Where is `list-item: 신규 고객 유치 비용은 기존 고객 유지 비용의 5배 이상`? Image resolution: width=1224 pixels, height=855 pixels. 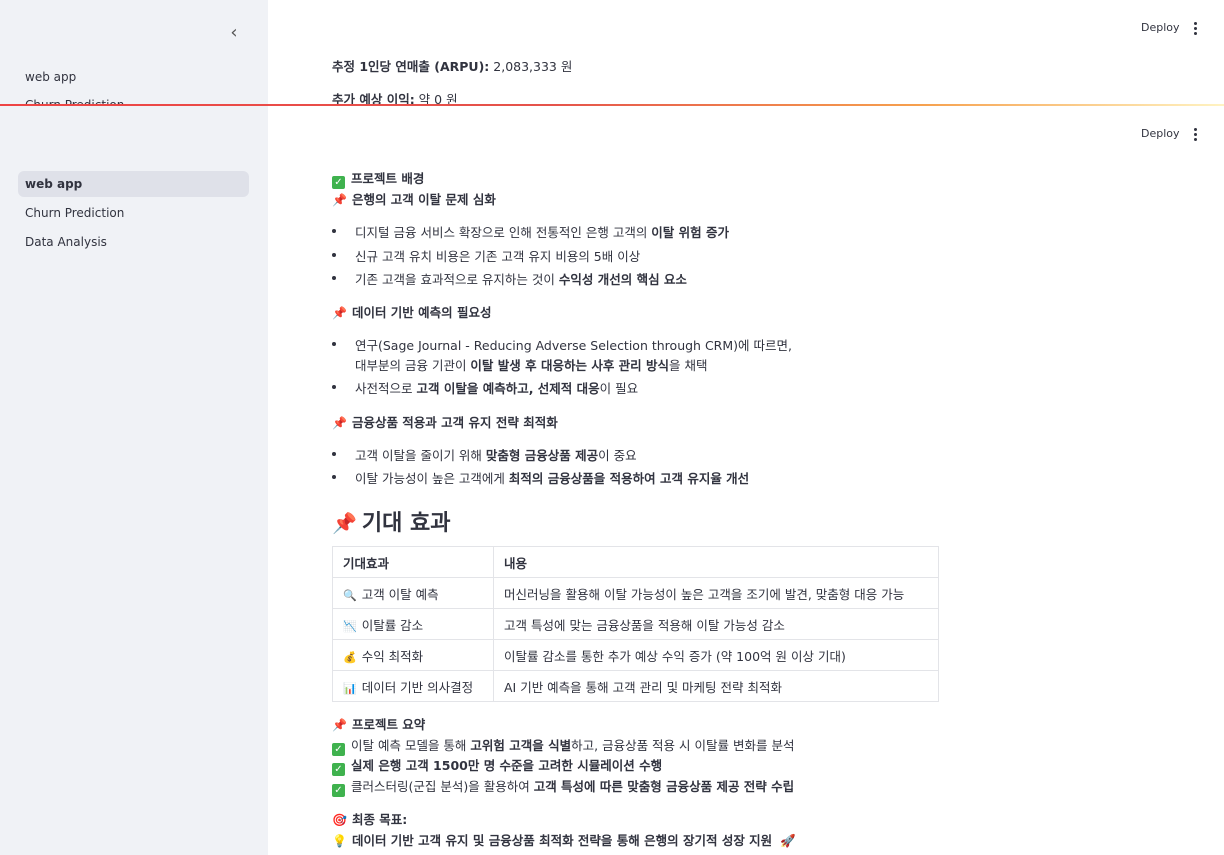 list-item: 신규 고객 유치 비용은 기존 고객 유지 비용의 5배 이상 is located at coordinates (498, 256).